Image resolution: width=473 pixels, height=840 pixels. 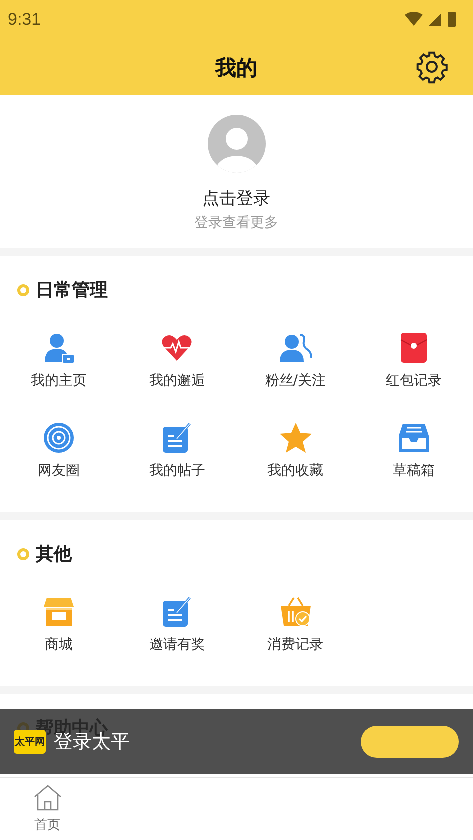 I want to click on nav-tab: 首页, so click(x=47, y=809).